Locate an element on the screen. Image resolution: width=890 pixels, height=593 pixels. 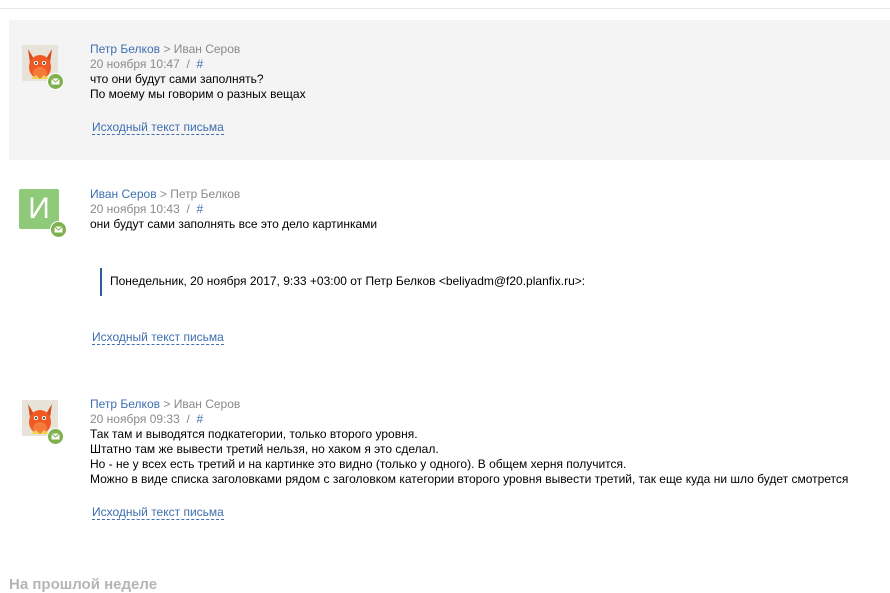
comment-text-line: что они будут сами заполнять? is located at coordinates (177, 79).